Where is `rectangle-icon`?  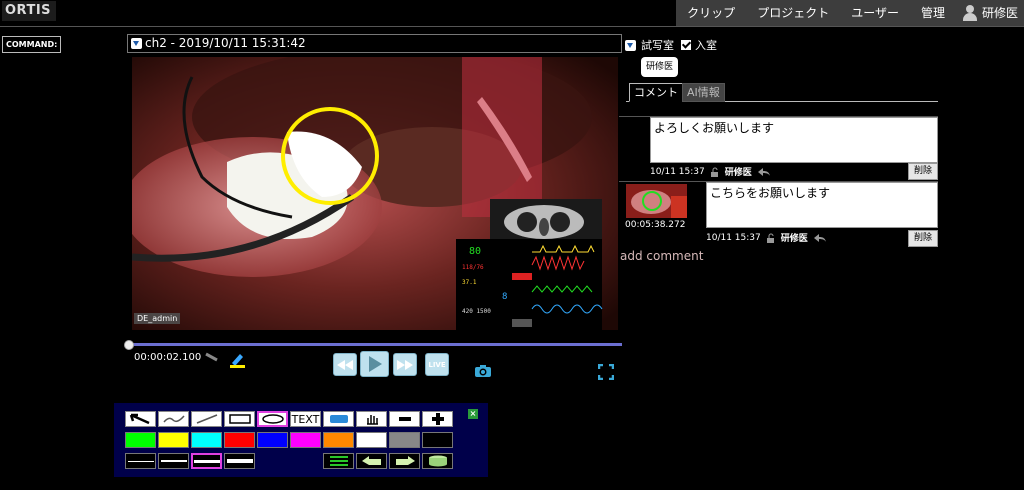 rectangle-icon is located at coordinates (239, 419).